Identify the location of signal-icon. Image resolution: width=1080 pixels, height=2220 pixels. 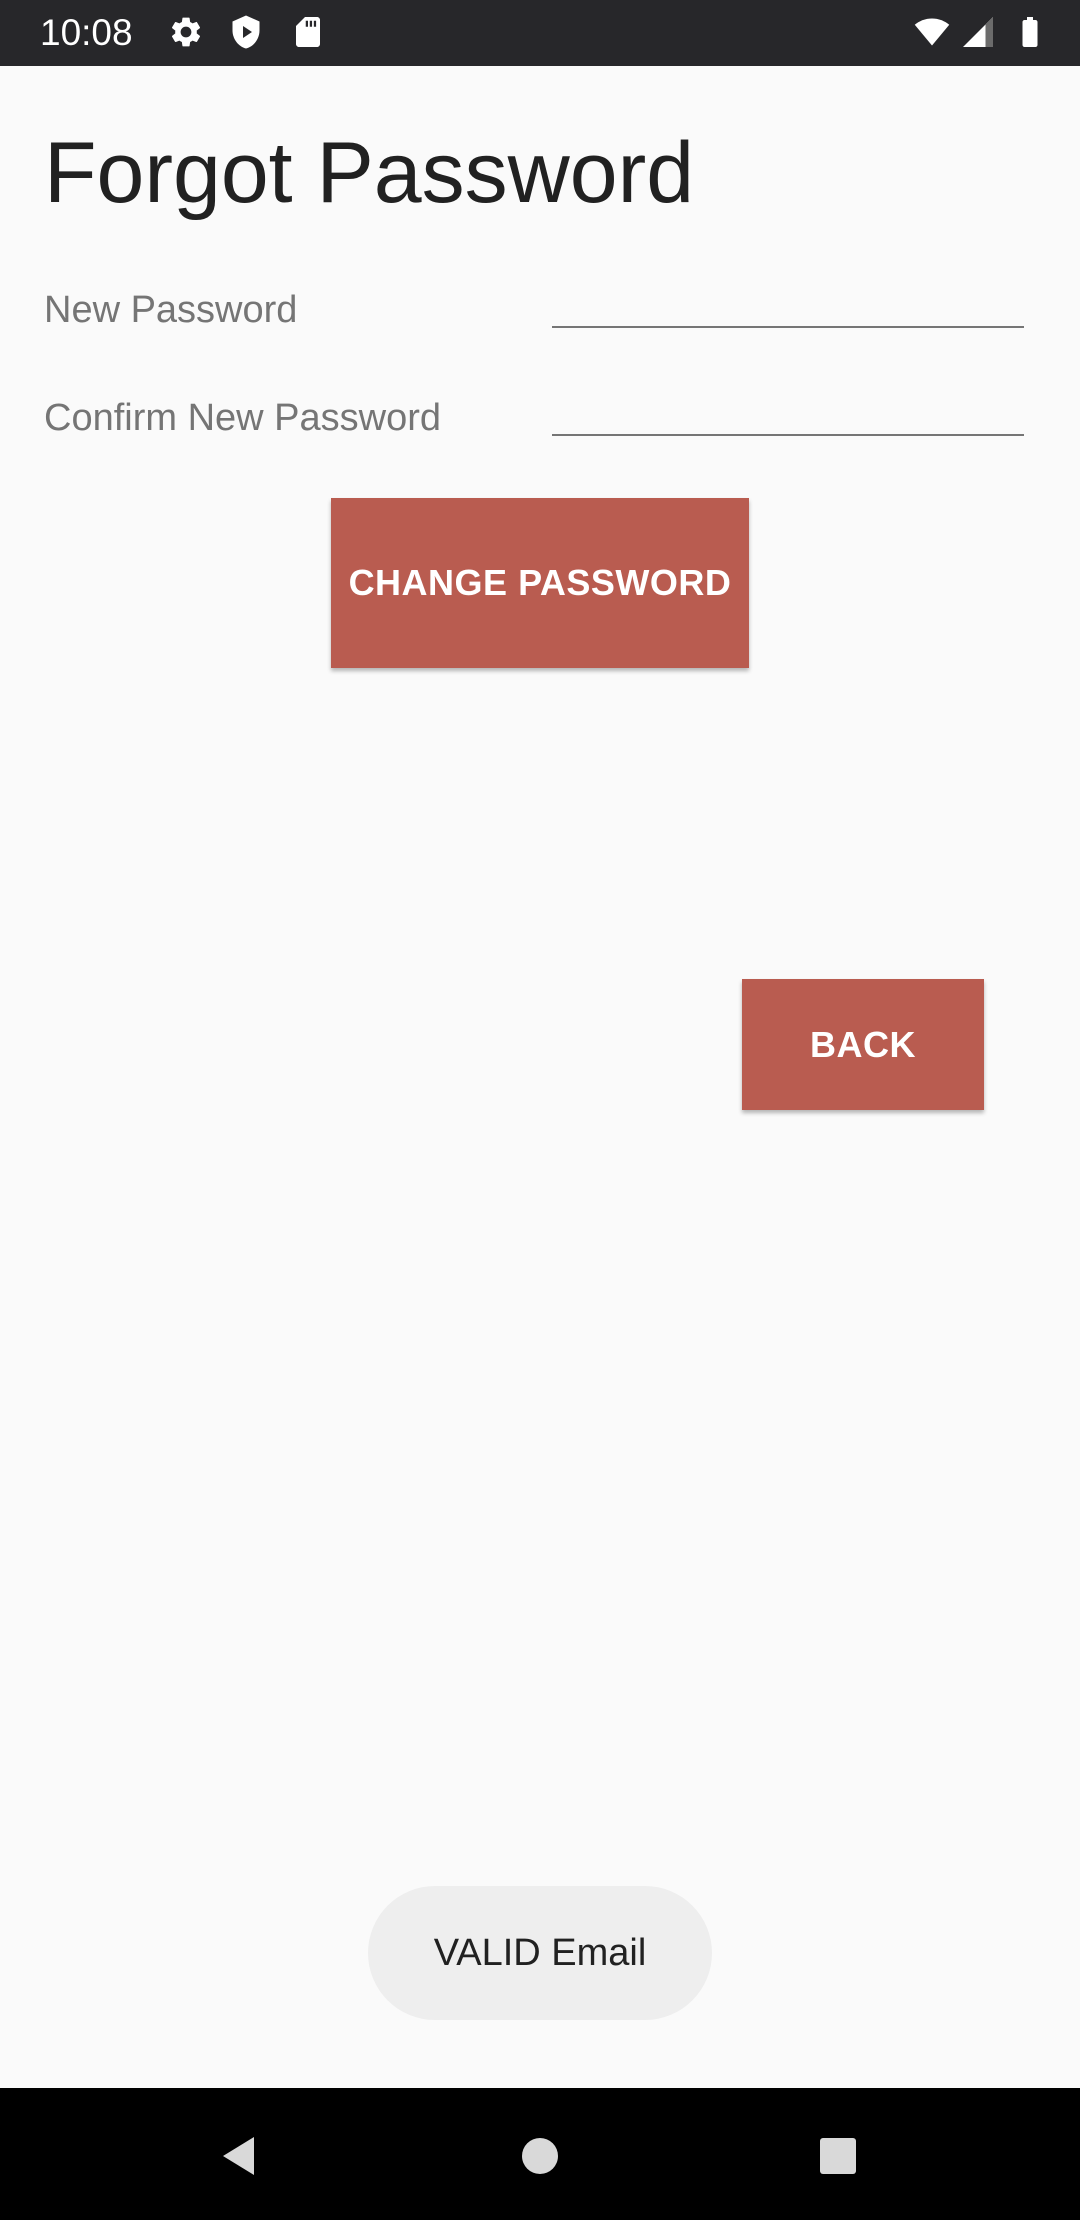
(978, 32).